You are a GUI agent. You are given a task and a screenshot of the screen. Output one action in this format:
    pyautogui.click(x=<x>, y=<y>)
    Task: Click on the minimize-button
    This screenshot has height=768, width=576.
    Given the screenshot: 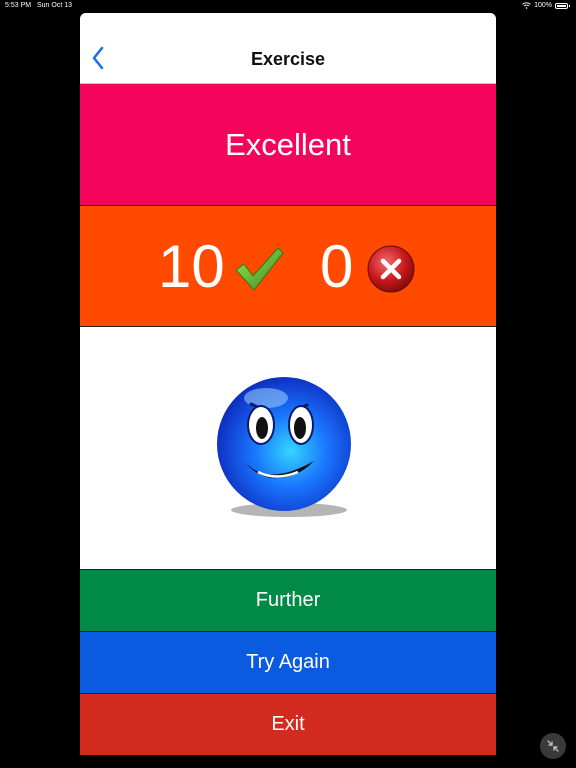 What is the action you would take?
    pyautogui.click(x=553, y=746)
    